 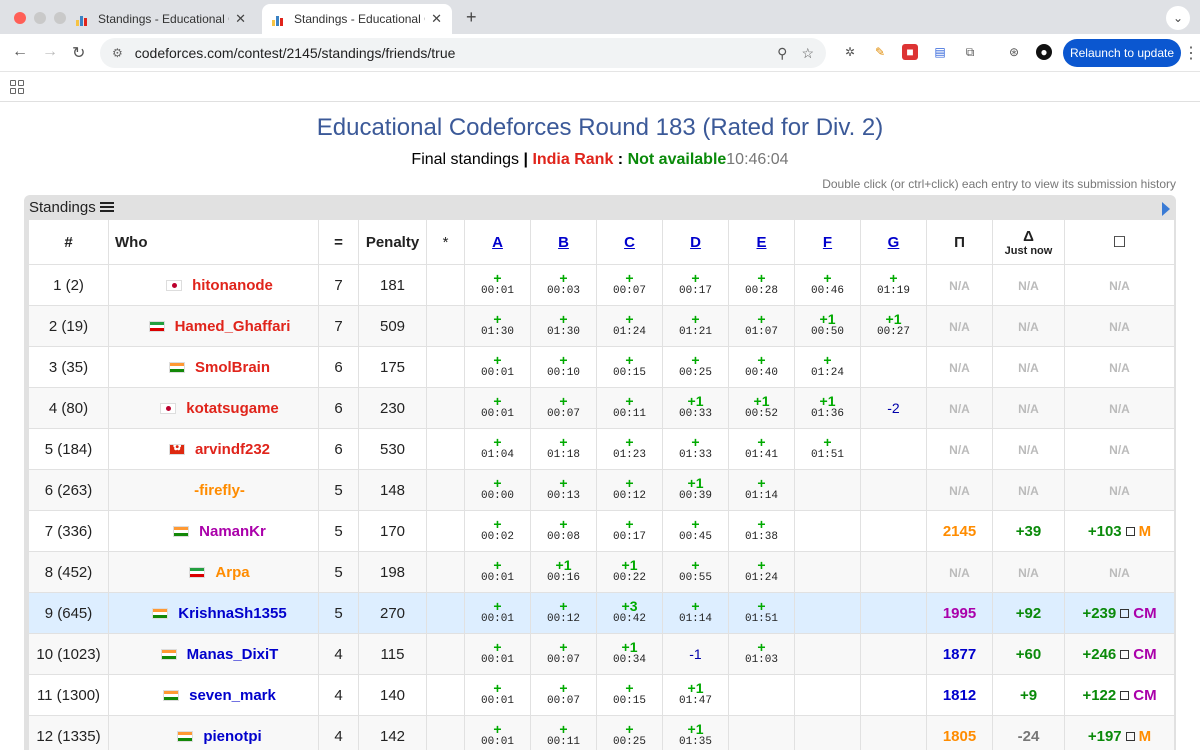 What do you see at coordinates (1191, 53) in the screenshot?
I see `menu-kebab-icon: ⋮` at bounding box center [1191, 53].